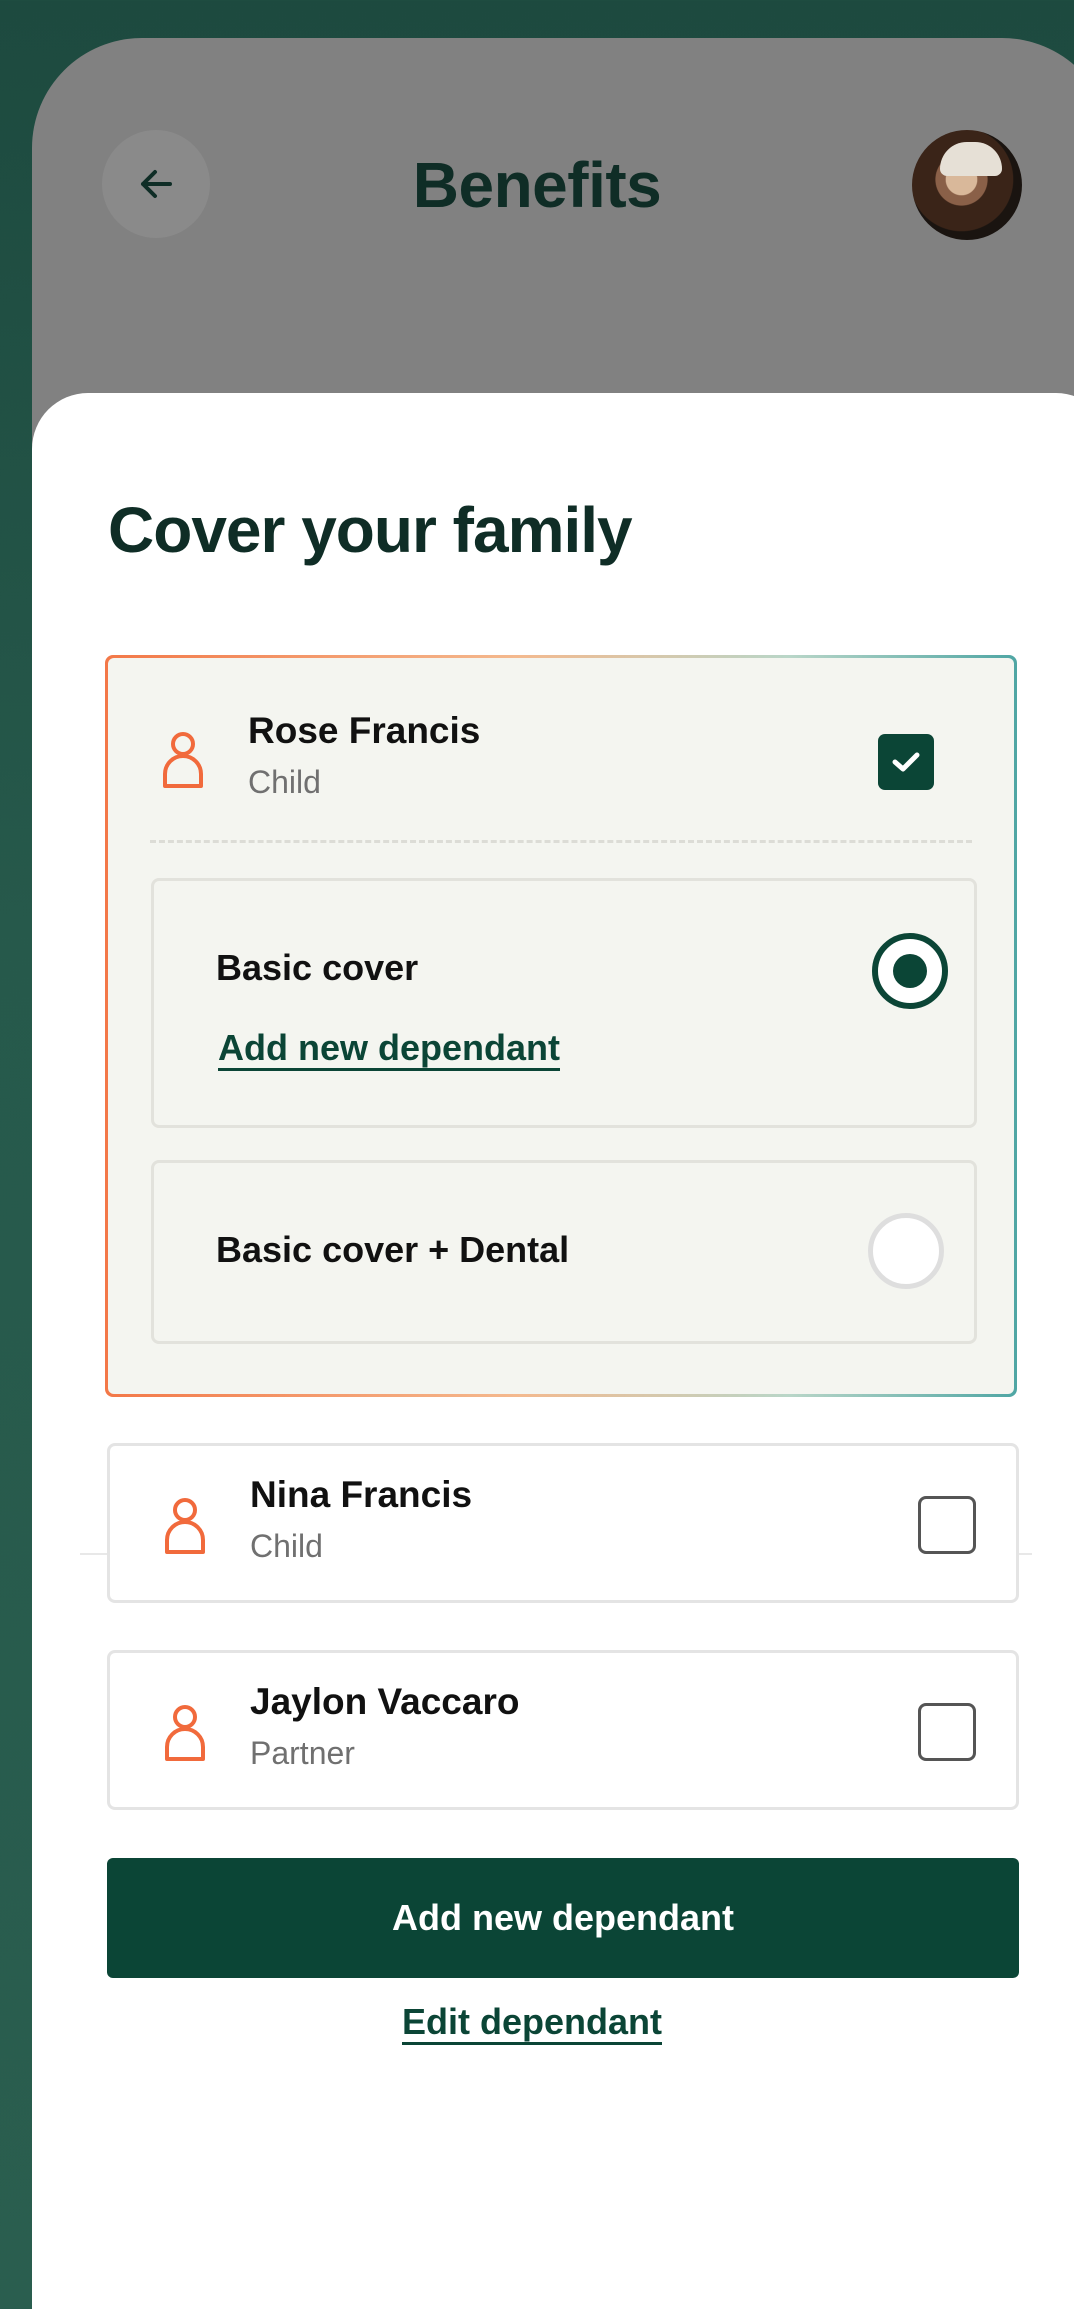 This screenshot has height=2309, width=1074. Describe the element at coordinates (906, 1251) in the screenshot. I see `radio-unselected` at that location.